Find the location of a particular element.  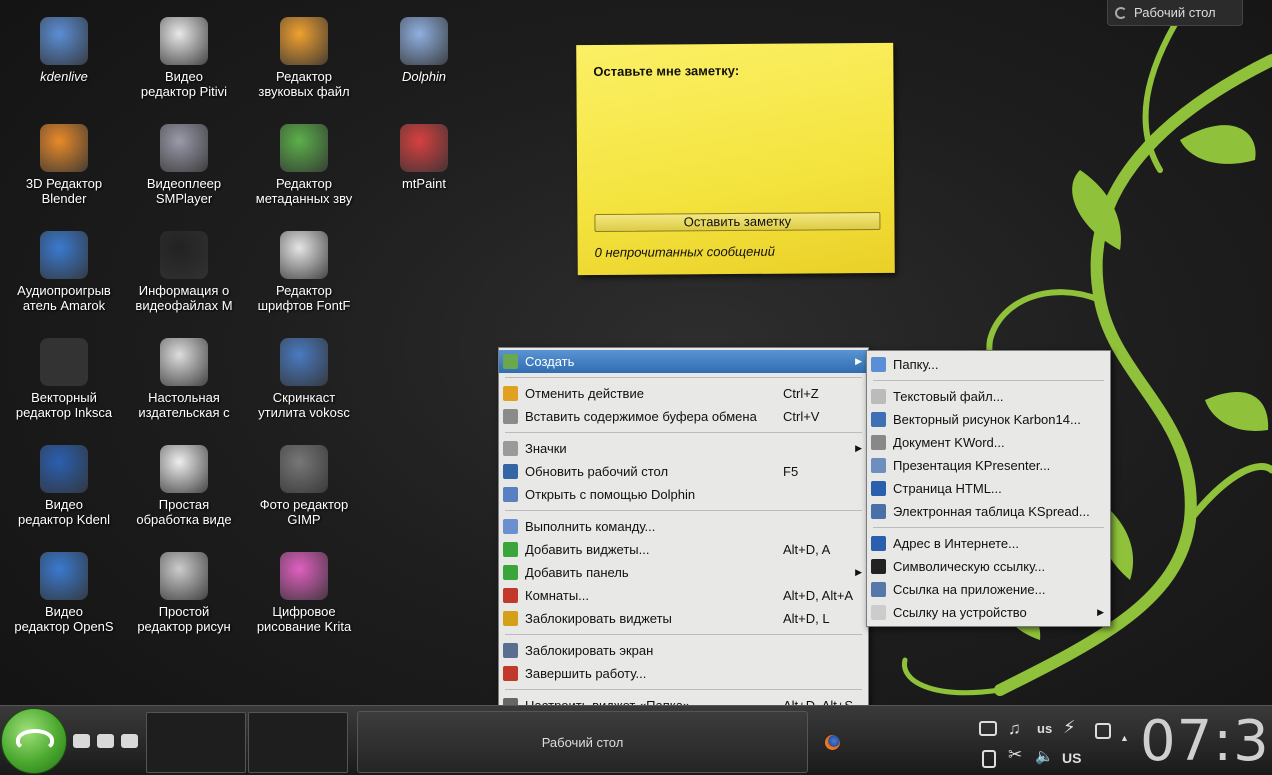

lock-icon is located at coordinates (510, 618).